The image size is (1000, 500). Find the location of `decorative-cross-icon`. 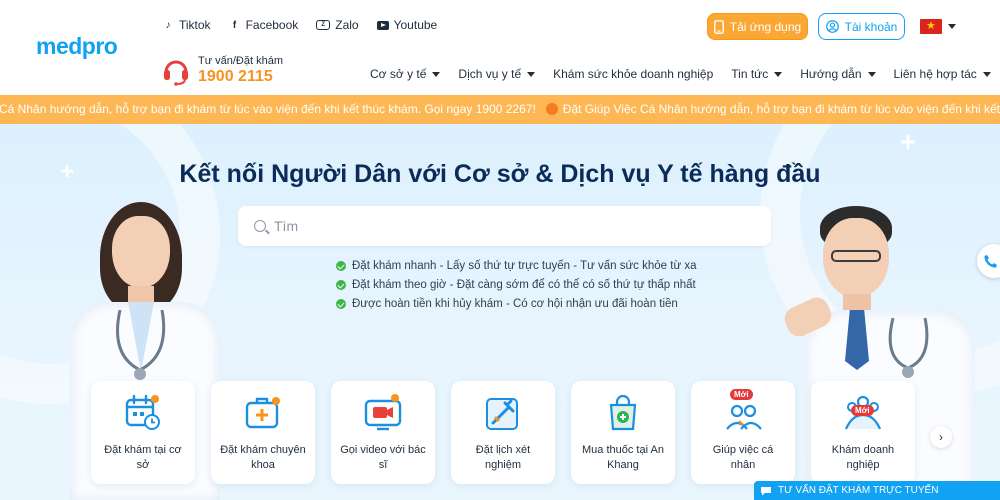

decorative-cross-icon is located at coordinates (908, 142).